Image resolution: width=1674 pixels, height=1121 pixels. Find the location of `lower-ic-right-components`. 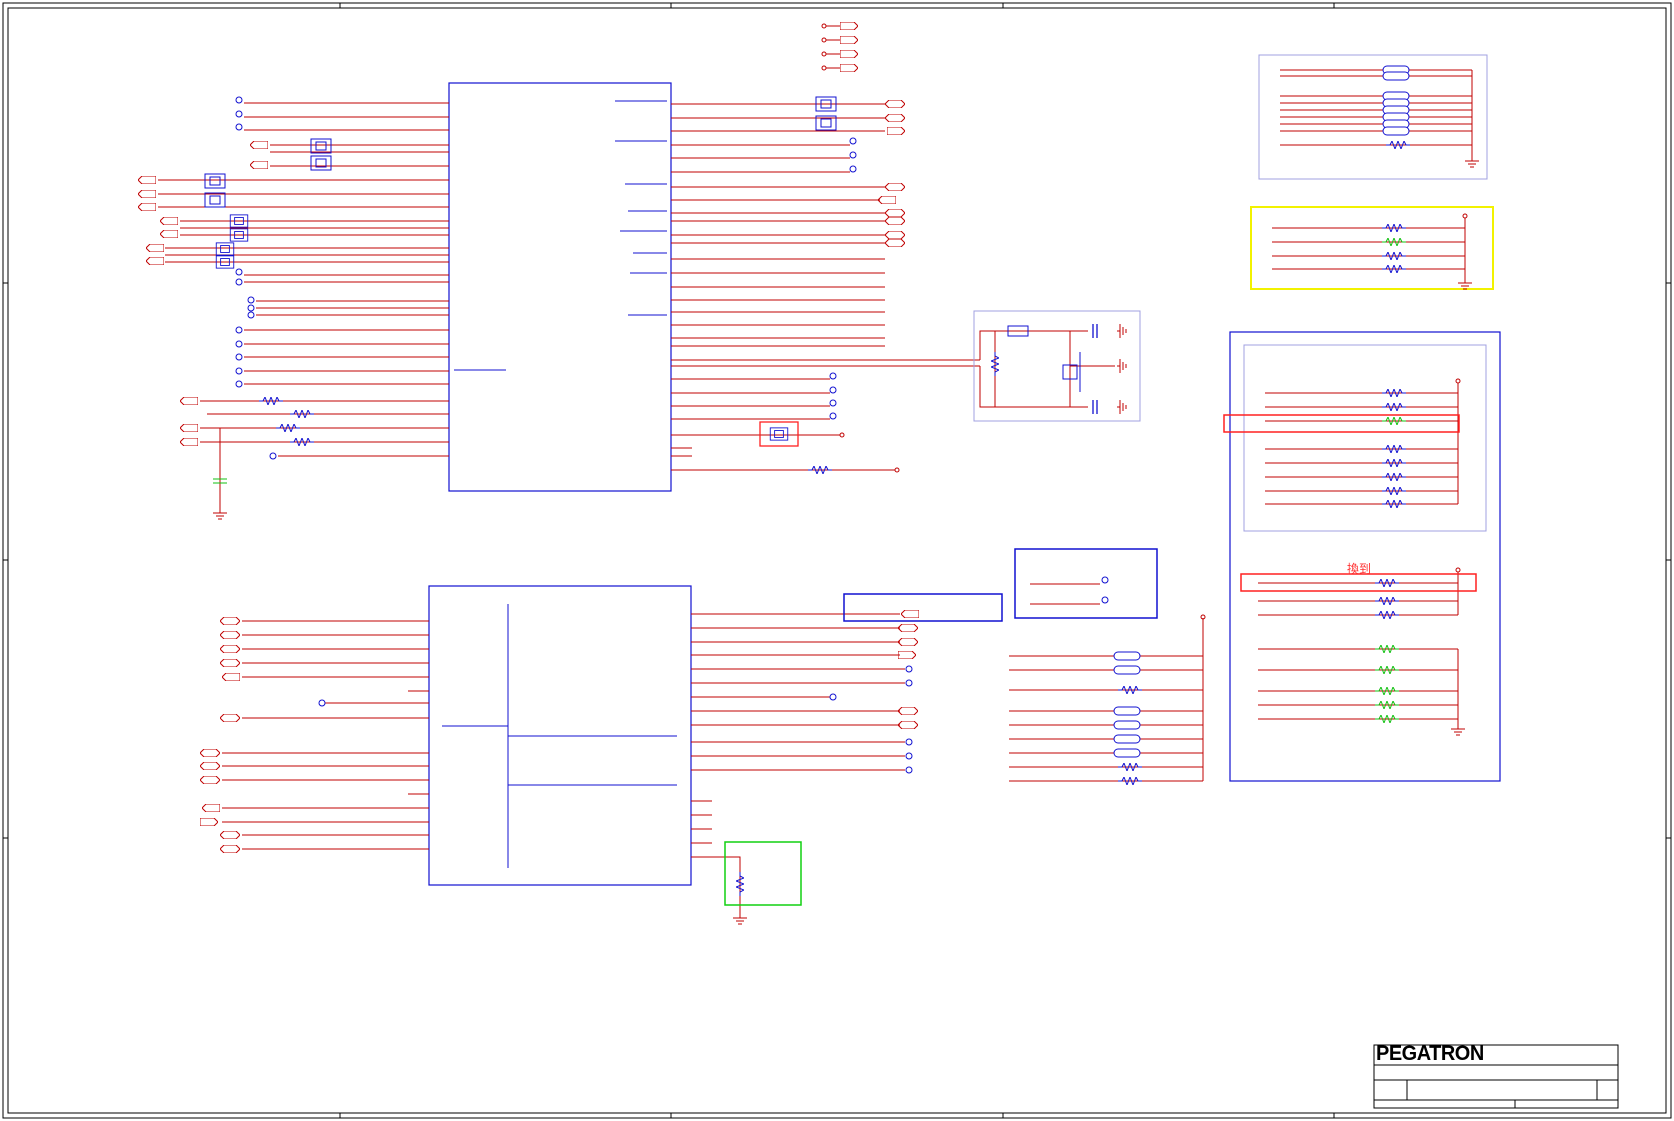

lower-ic-right-components is located at coordinates (863, 759).